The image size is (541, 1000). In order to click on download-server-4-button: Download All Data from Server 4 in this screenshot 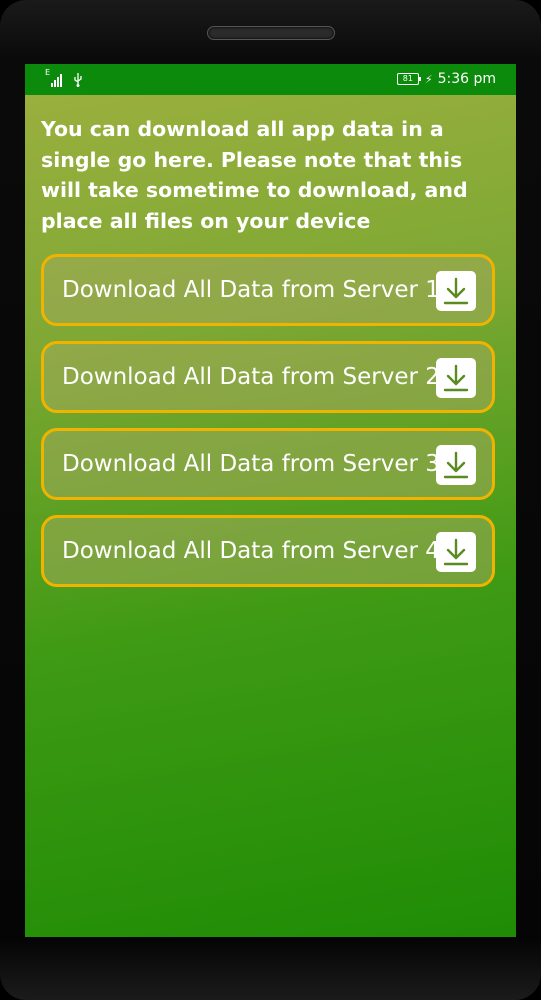, I will do `click(268, 551)`.